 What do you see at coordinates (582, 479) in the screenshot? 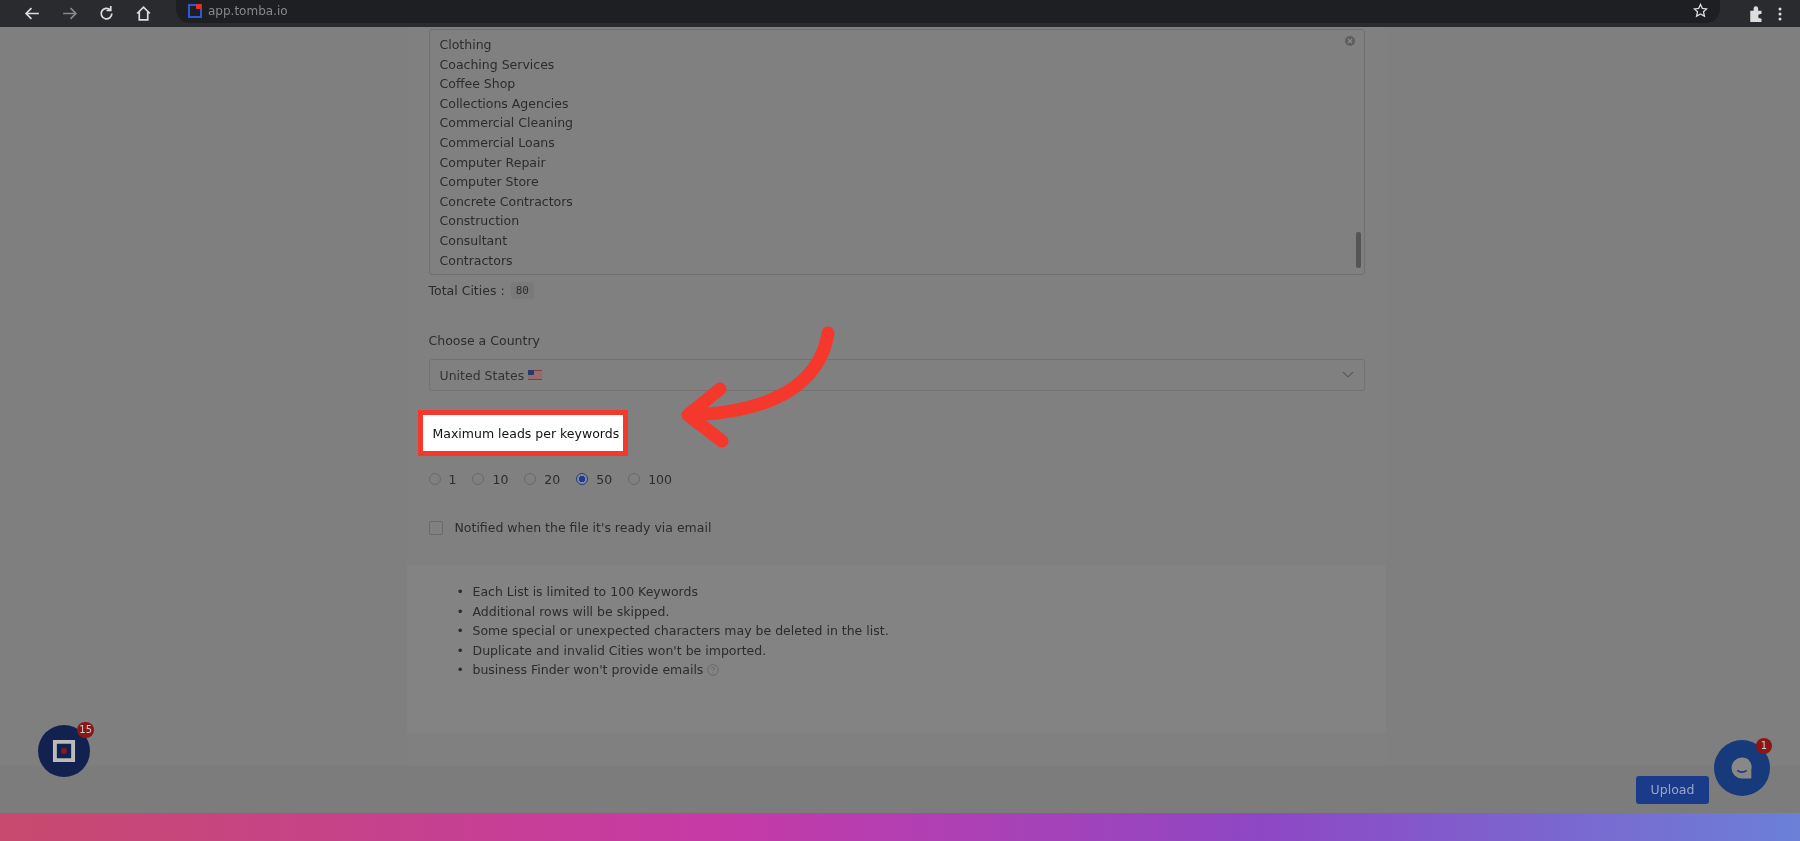
I see `radio-button` at bounding box center [582, 479].